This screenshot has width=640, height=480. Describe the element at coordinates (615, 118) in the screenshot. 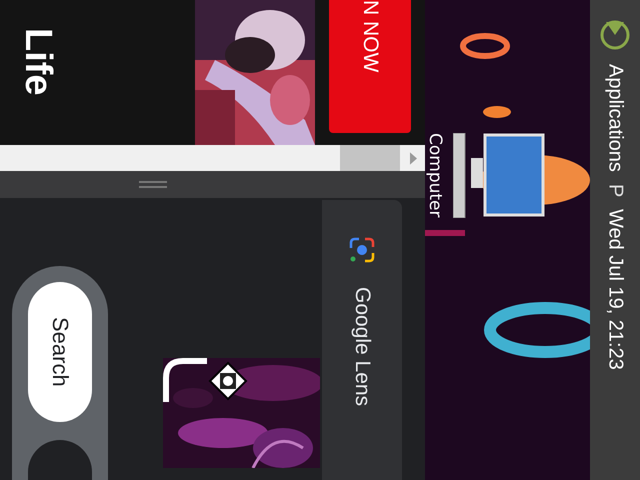

I see `applications-menu: Applications` at that location.